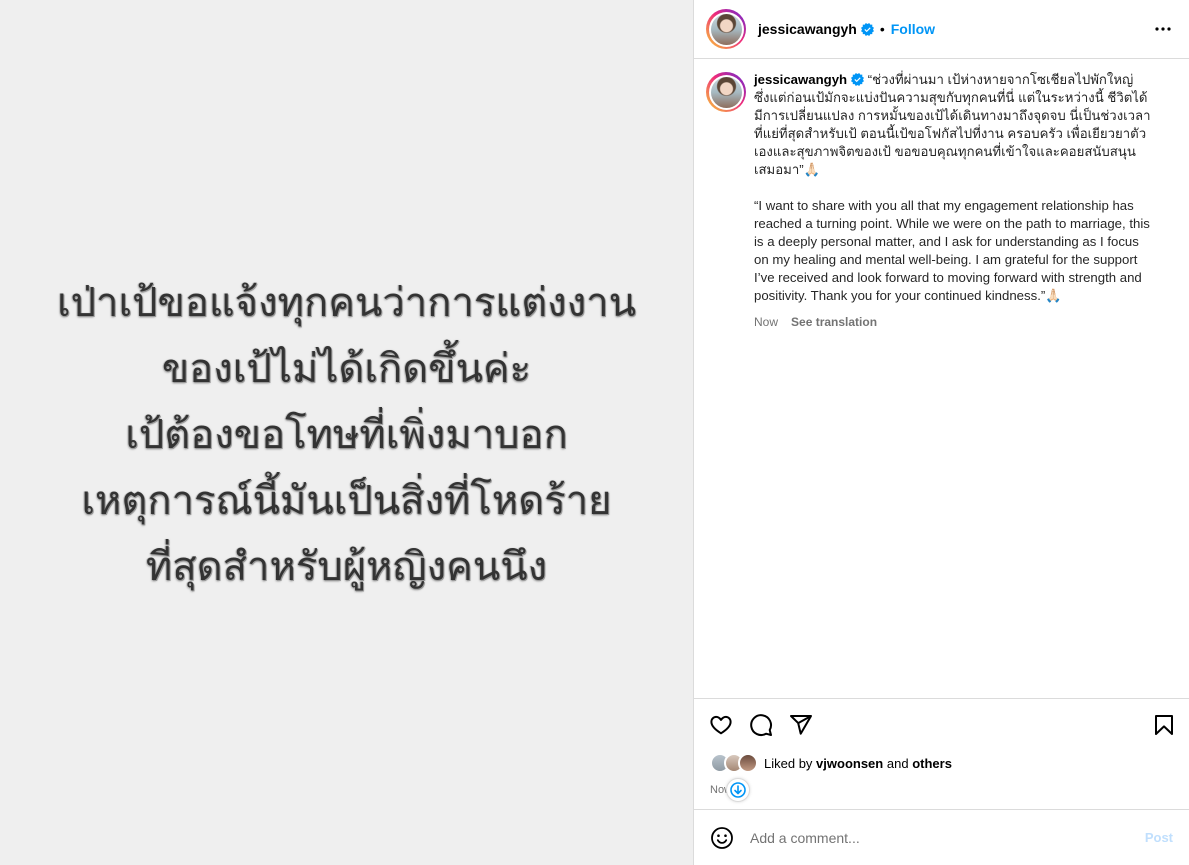  I want to click on timestamp-row: Now, so click(941, 790).